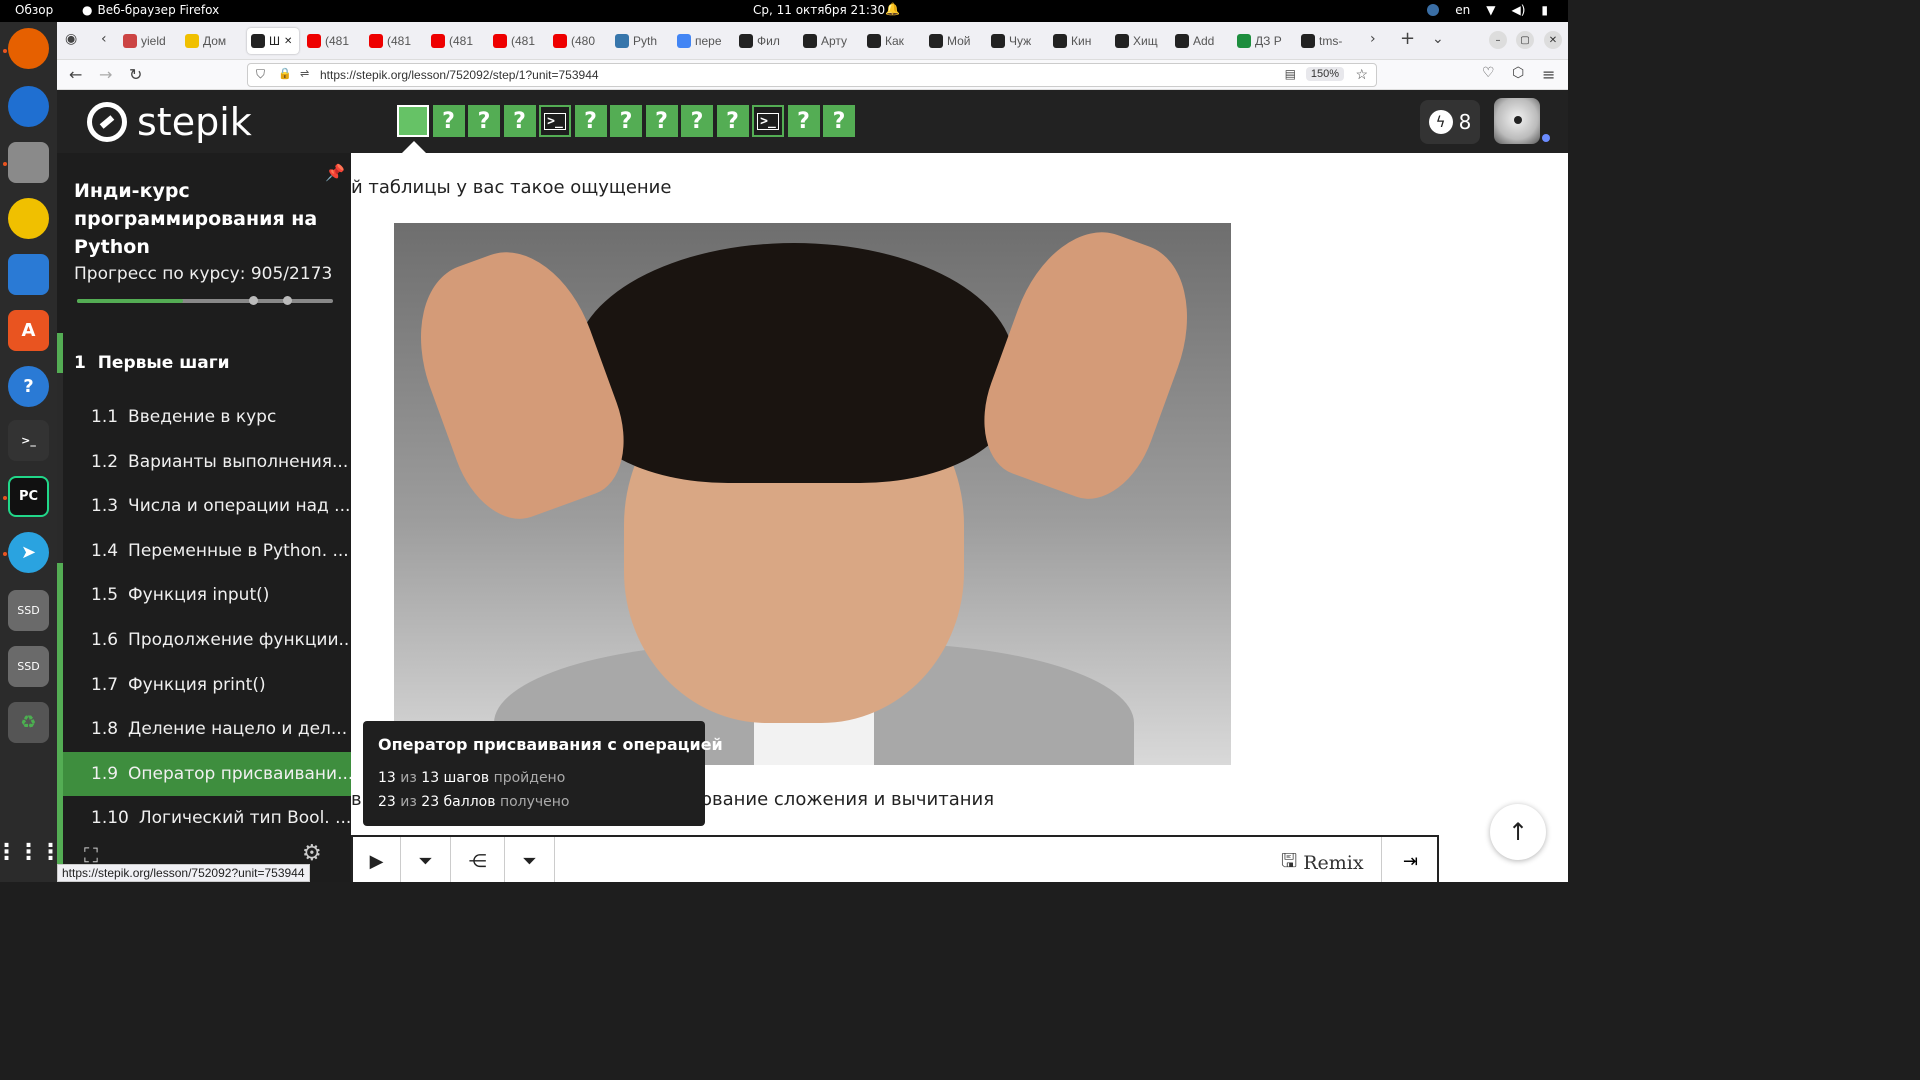  Describe the element at coordinates (705, 41) in the screenshot. I see `browser-tab: пере` at that location.